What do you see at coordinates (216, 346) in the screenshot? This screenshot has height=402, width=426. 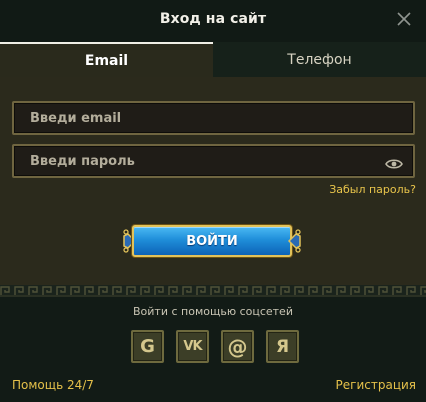 I see `social-buttons: G VK @ Я` at bounding box center [216, 346].